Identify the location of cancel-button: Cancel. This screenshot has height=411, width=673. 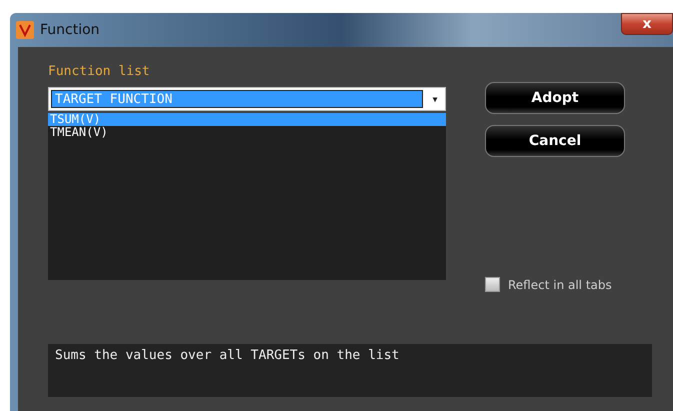
(555, 141).